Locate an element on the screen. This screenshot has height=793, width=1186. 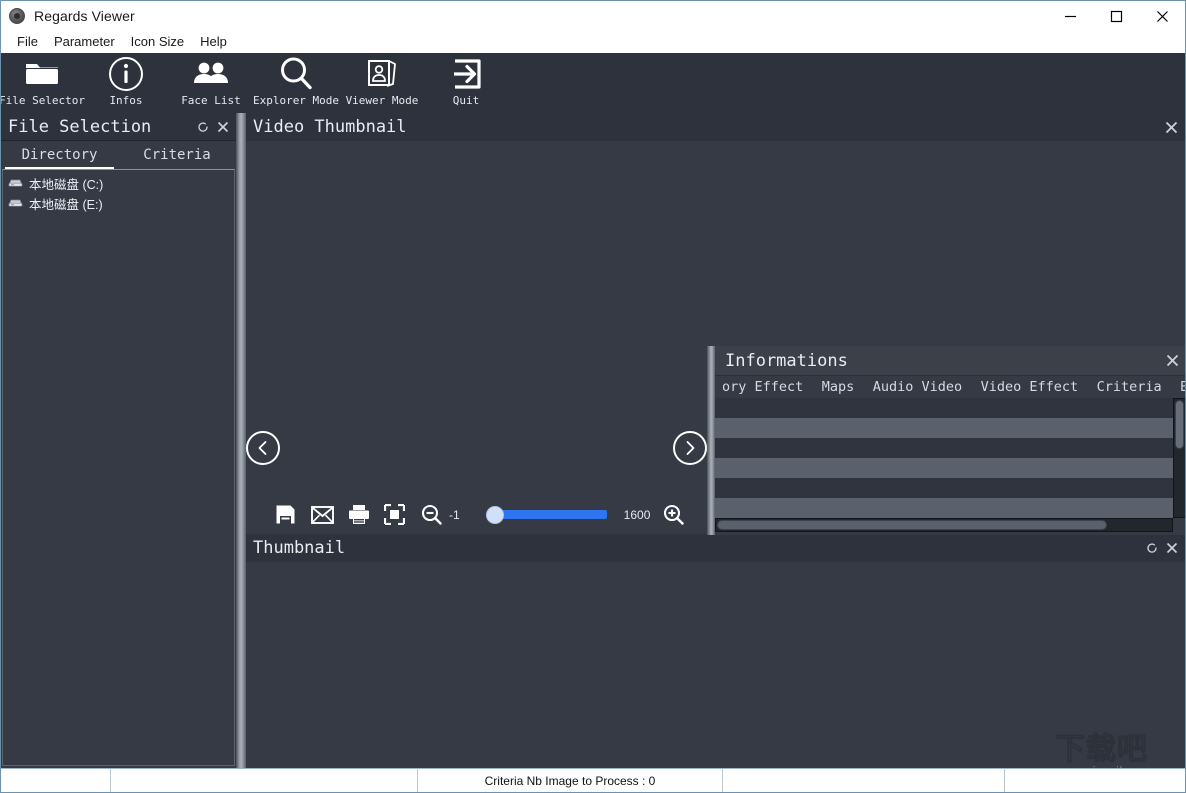
toolbar-label-explorer-mode: Explorer Mode is located at coordinates (296, 100).